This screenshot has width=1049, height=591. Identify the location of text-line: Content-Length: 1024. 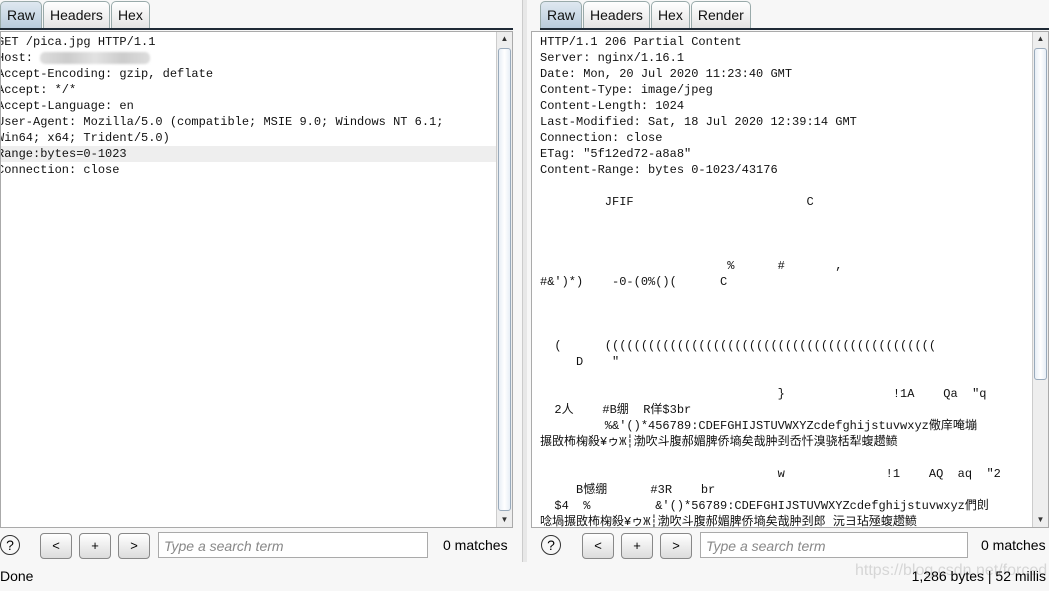
(612, 106).